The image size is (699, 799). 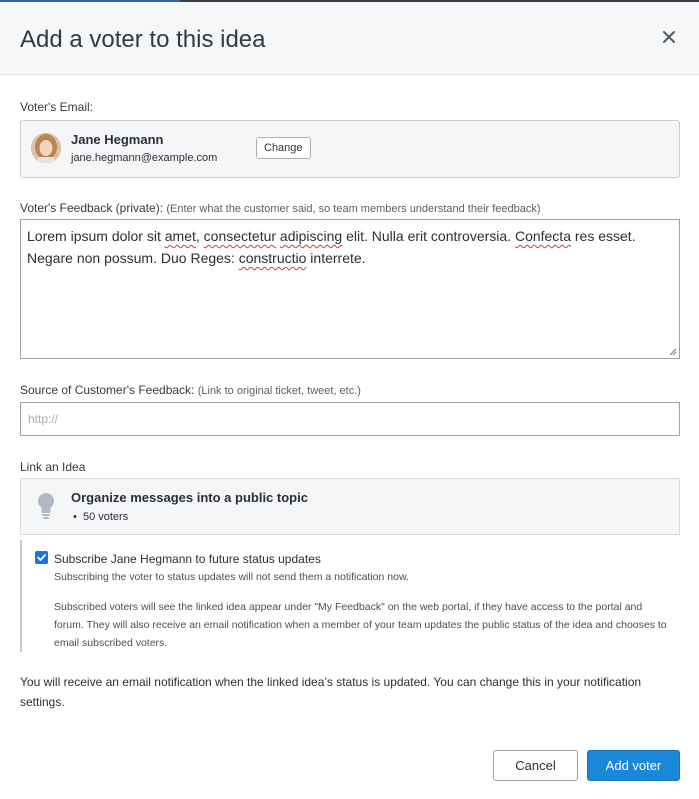 What do you see at coordinates (350, 419) in the screenshot?
I see `source-url-input: http://` at bounding box center [350, 419].